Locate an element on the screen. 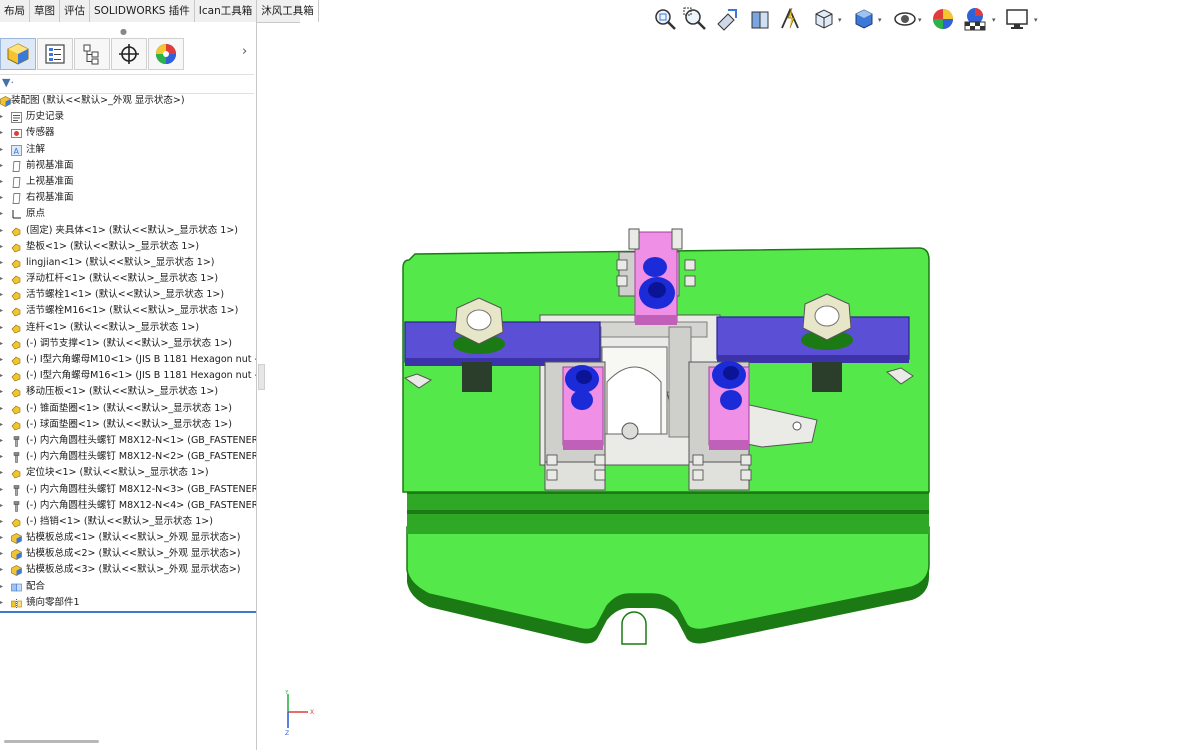  tree-item: ▸ A 注解 is located at coordinates (128, 150).